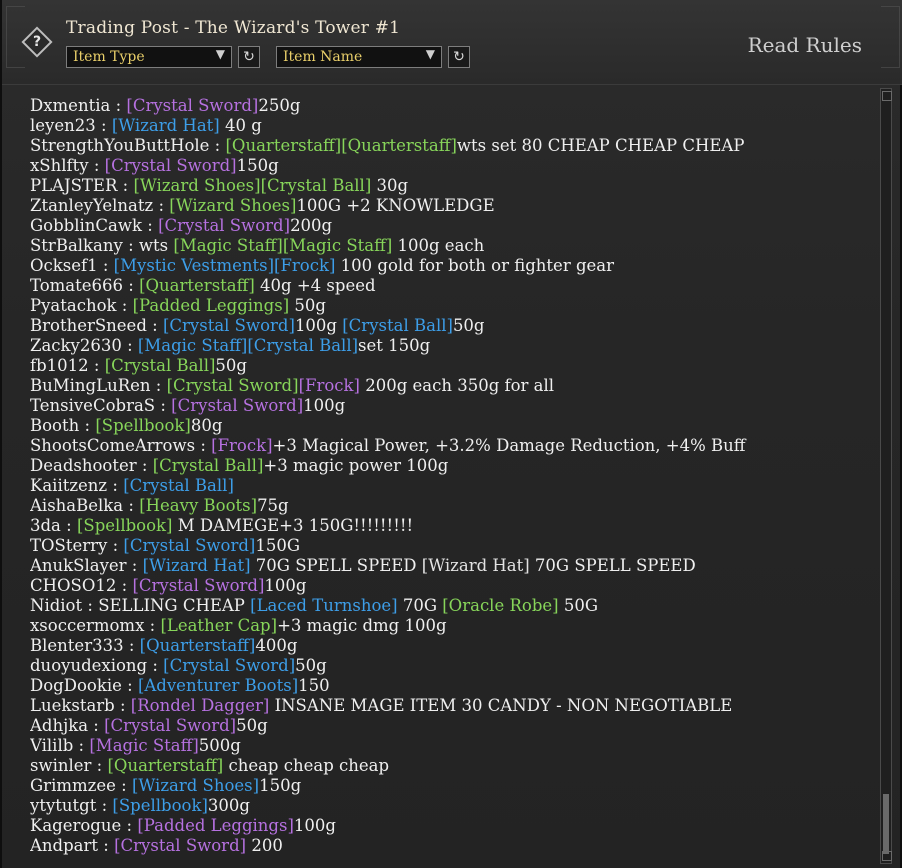 The height and width of the screenshot is (868, 902). What do you see at coordinates (359, 57) in the screenshot?
I see `item-name-dropdown: Item Name ▼` at bounding box center [359, 57].